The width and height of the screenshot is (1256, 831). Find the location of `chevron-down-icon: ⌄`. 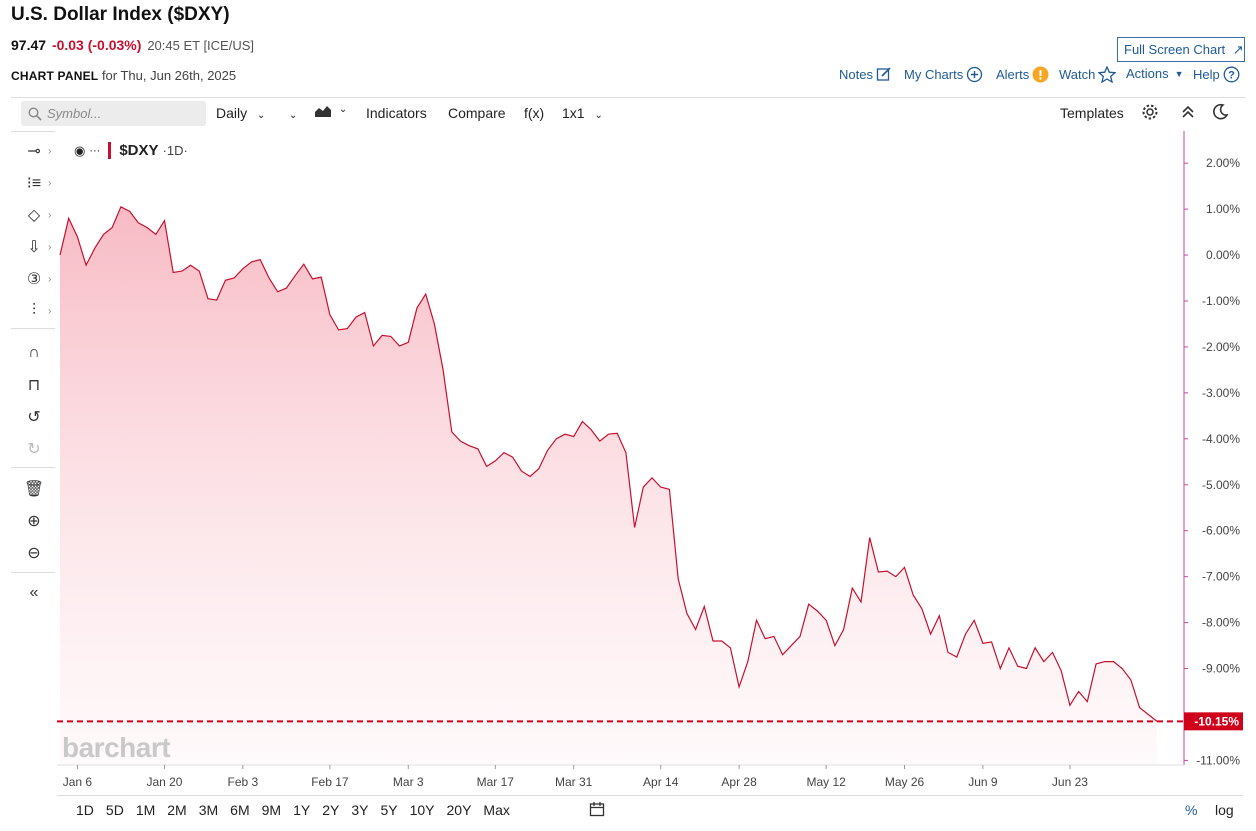

chevron-down-icon: ⌄ is located at coordinates (343, 109).